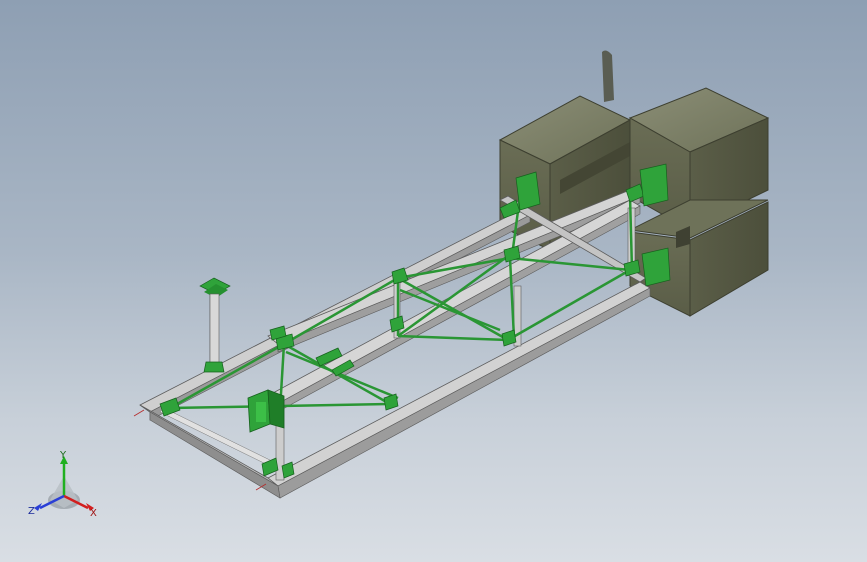  I want to click on x-axis-label: X, so click(93, 513).